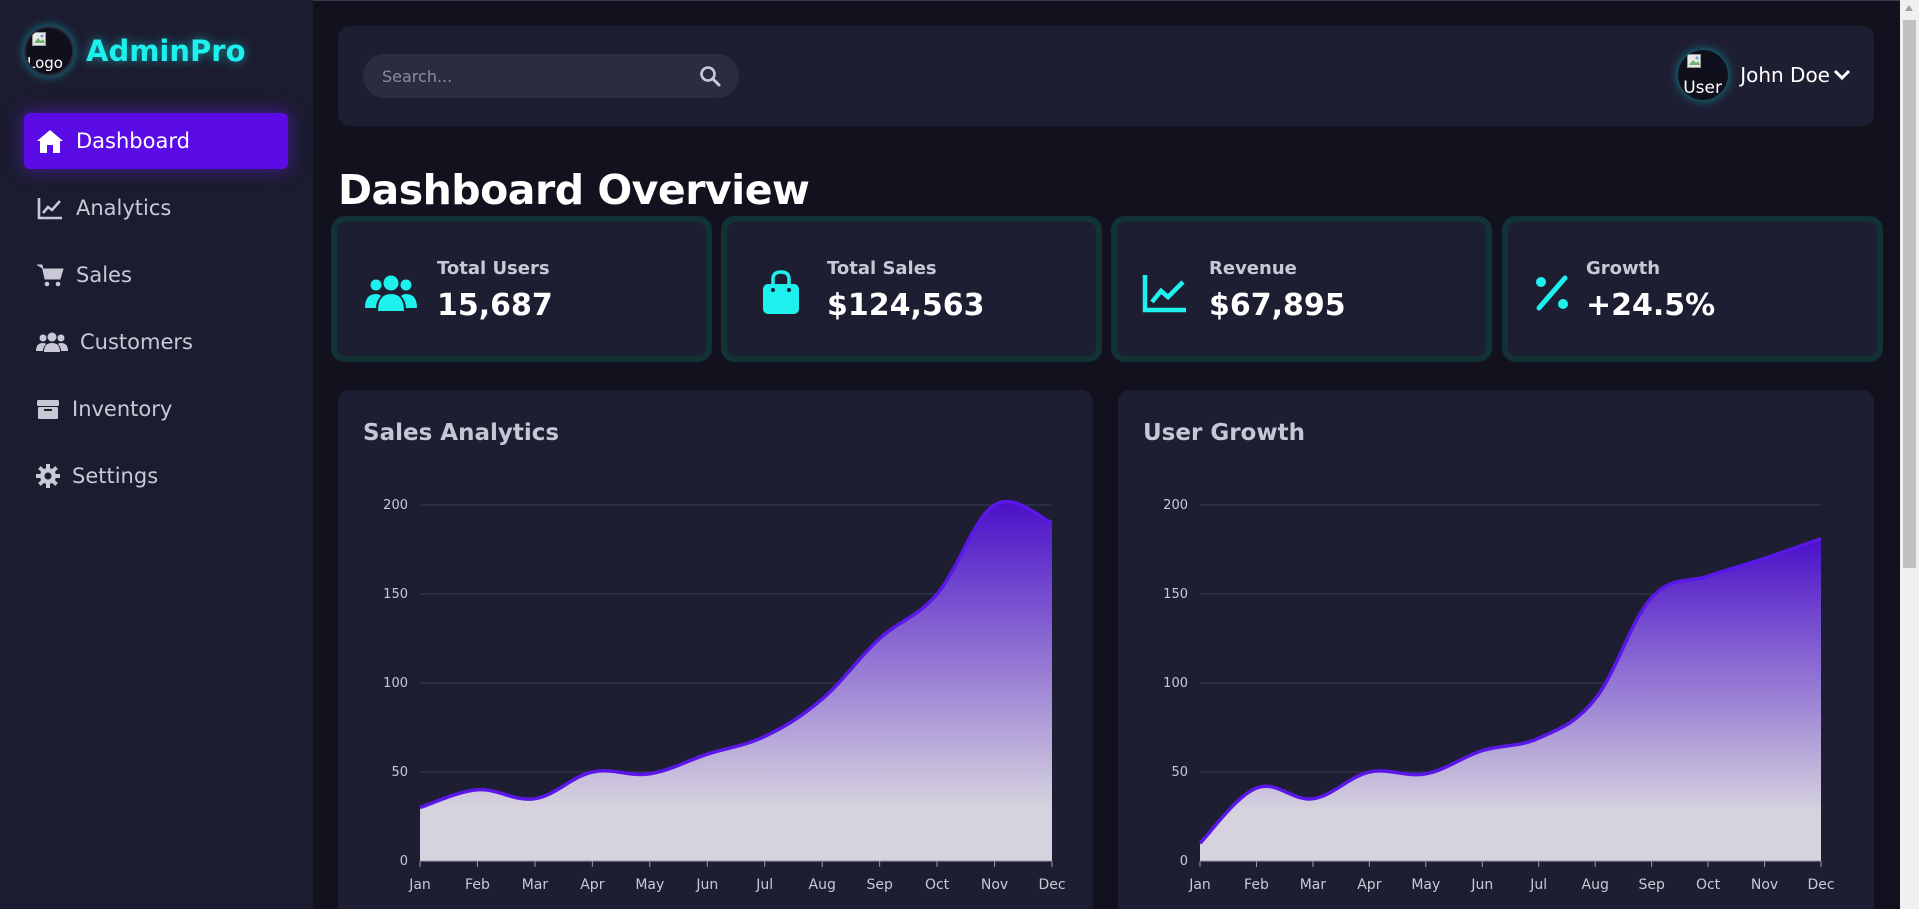  What do you see at coordinates (48, 476) in the screenshot?
I see `gear-icon` at bounding box center [48, 476].